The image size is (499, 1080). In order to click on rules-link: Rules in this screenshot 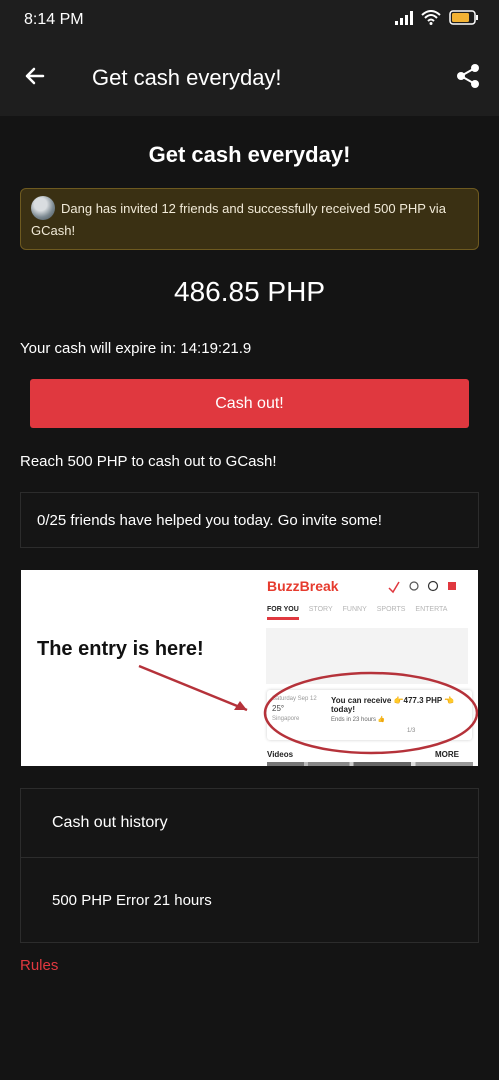, I will do `click(39, 965)`.